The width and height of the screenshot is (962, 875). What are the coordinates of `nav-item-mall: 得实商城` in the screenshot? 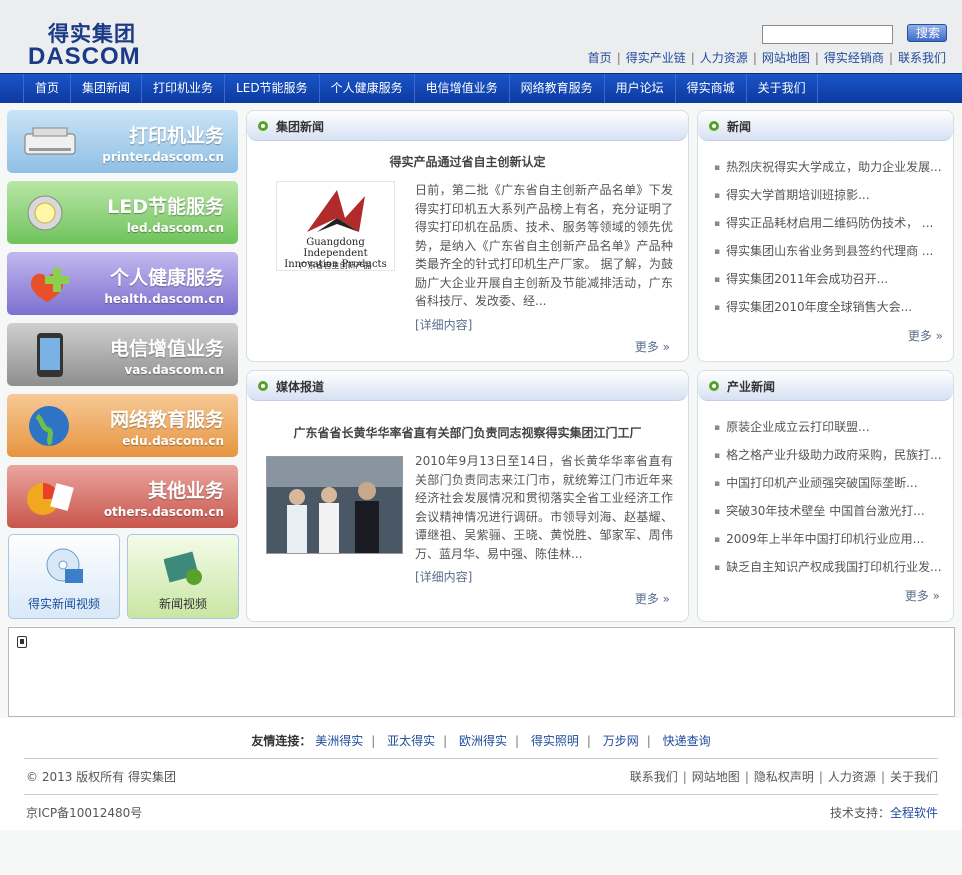 It's located at (711, 88).